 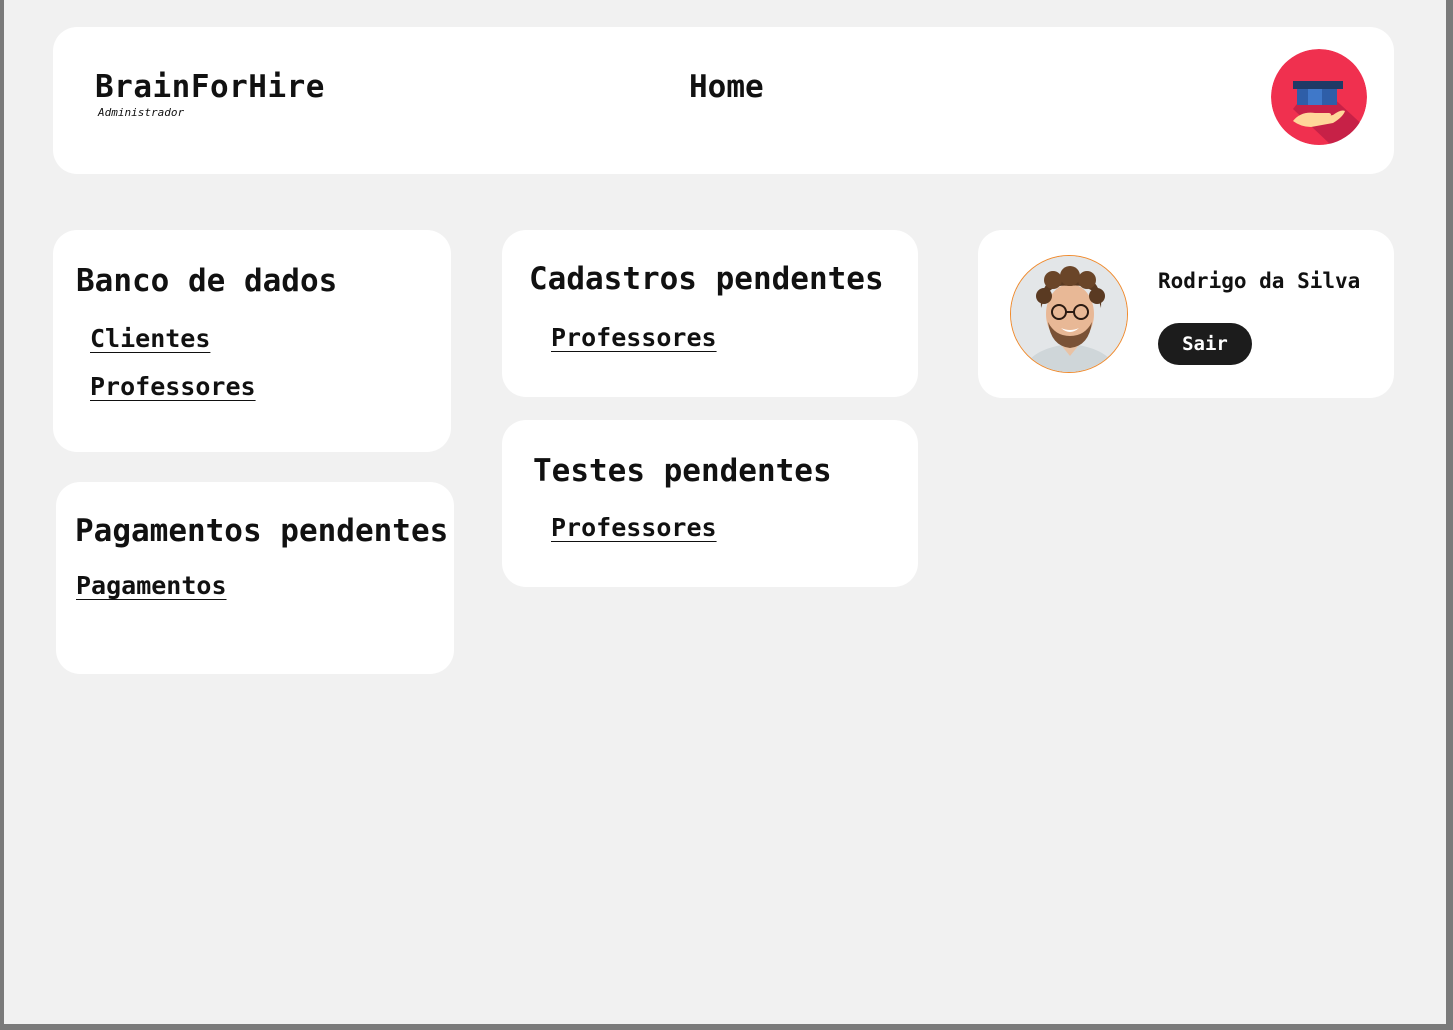 What do you see at coordinates (634, 337) in the screenshot?
I see `registrations-professors-link: Professores` at bounding box center [634, 337].